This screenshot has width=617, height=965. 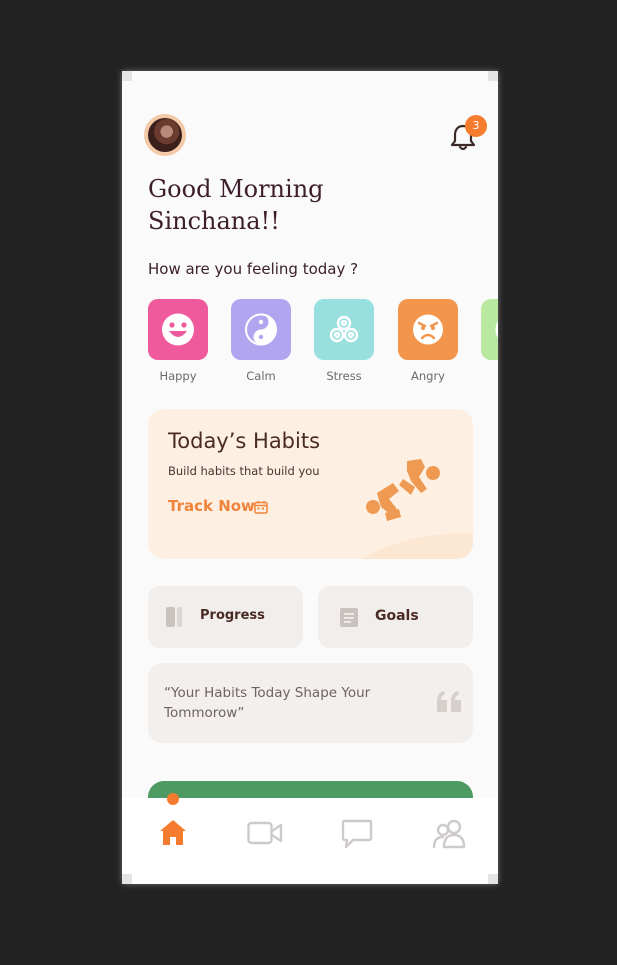 I want to click on mood-stress: Stress, so click(x=344, y=341).